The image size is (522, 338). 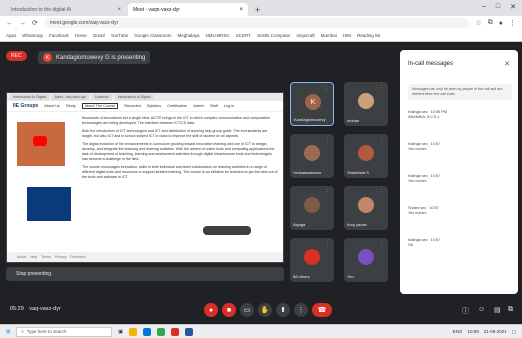 What do you see at coordinates (465, 311) in the screenshot?
I see `info-icon: ⓘ` at bounding box center [465, 311].